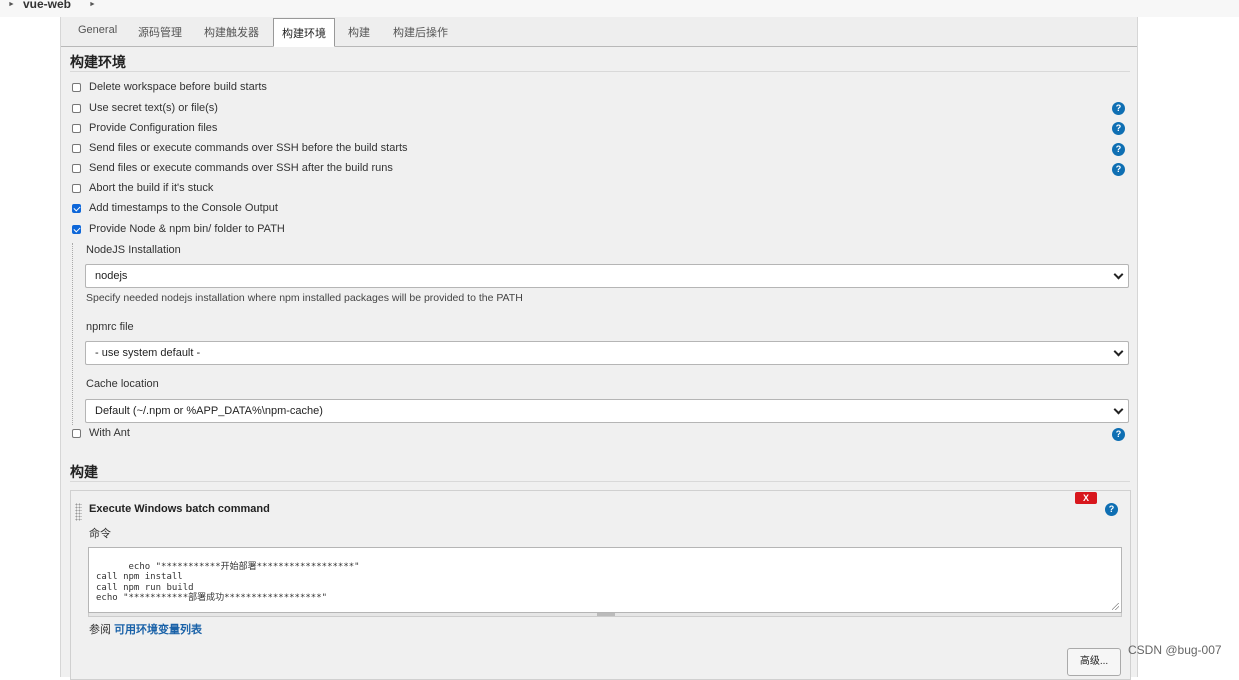 The width and height of the screenshot is (1239, 680). Describe the element at coordinates (153, 108) in the screenshot. I see `option-label: Use secret text(s) or file(s)` at that location.